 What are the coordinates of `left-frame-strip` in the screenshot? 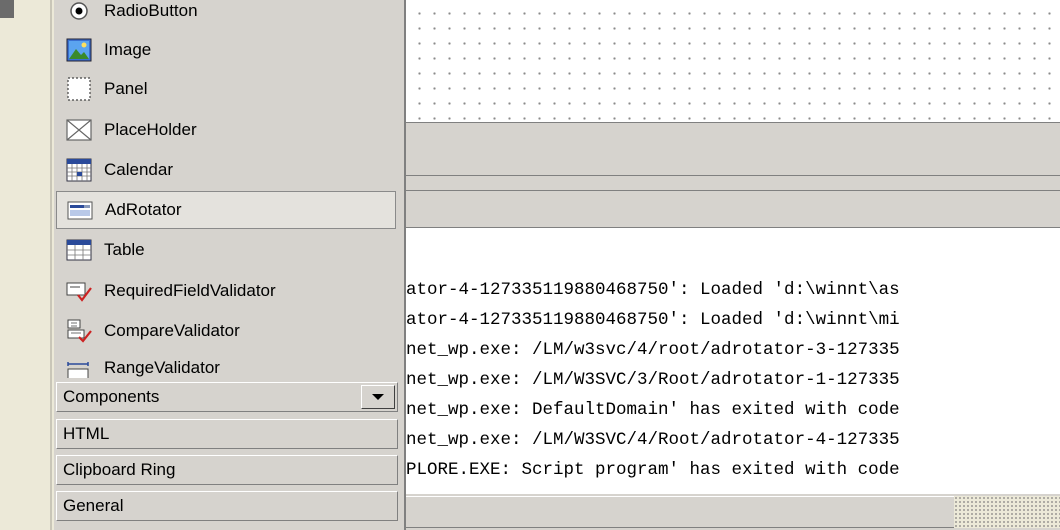 It's located at (27, 265).